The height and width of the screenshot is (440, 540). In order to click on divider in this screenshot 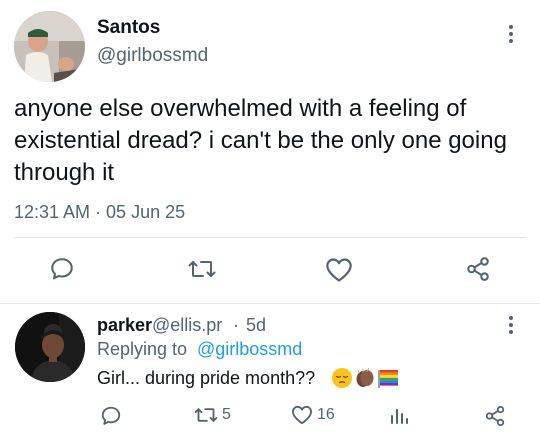, I will do `click(270, 237)`.